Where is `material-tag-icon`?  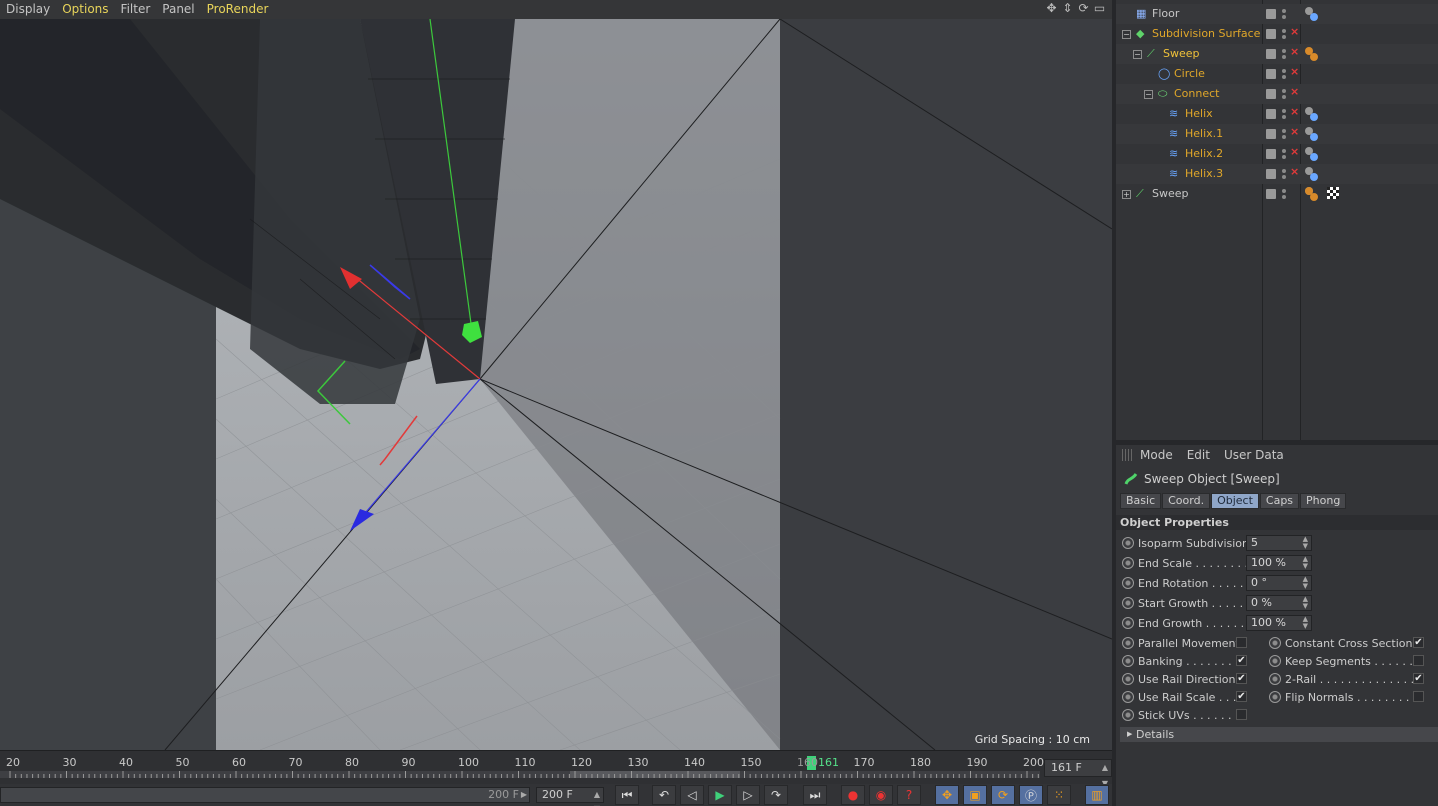 material-tag-icon is located at coordinates (1309, 191).